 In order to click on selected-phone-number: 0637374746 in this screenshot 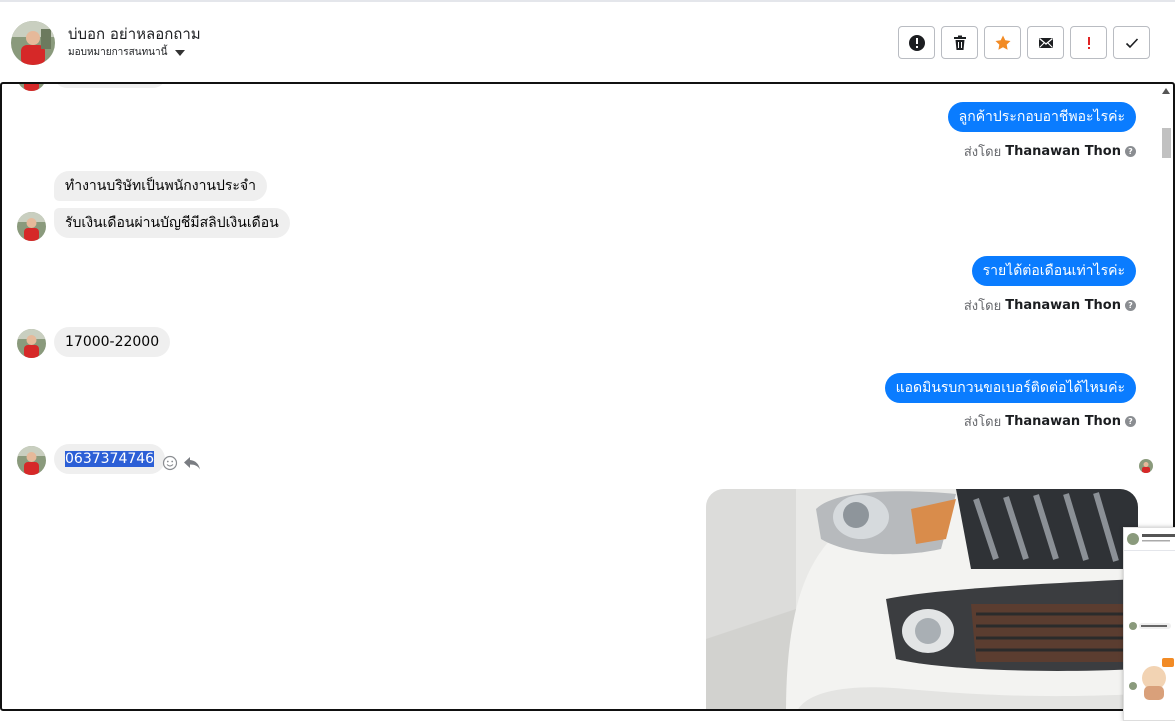, I will do `click(110, 459)`.